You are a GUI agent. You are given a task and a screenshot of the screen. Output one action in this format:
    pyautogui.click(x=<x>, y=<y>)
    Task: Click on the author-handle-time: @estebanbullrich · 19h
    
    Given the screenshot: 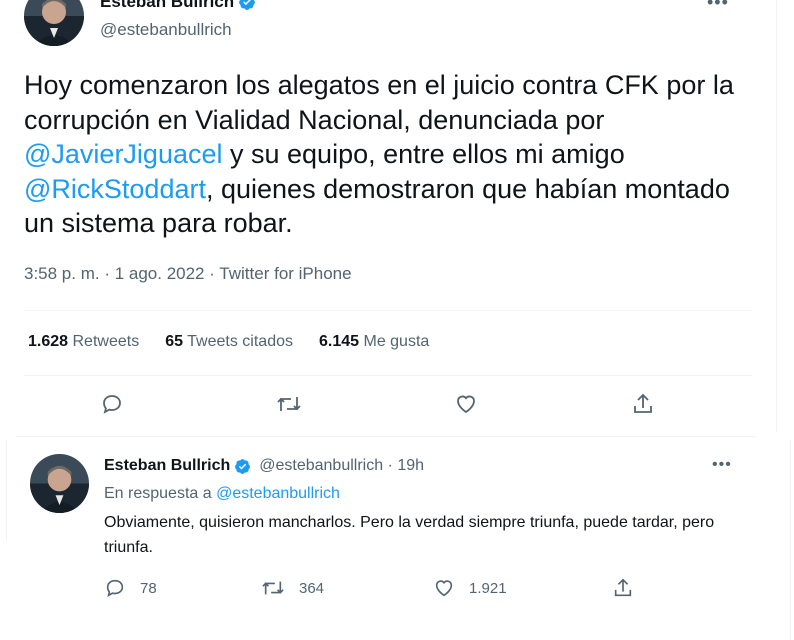 What is the action you would take?
    pyautogui.click(x=341, y=466)
    